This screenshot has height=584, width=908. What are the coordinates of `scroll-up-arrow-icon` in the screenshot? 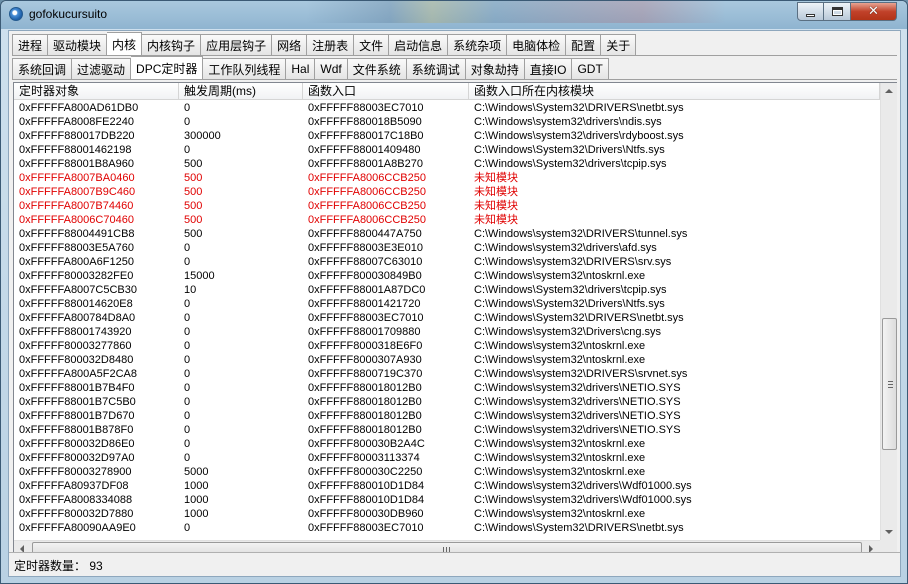 It's located at (889, 91).